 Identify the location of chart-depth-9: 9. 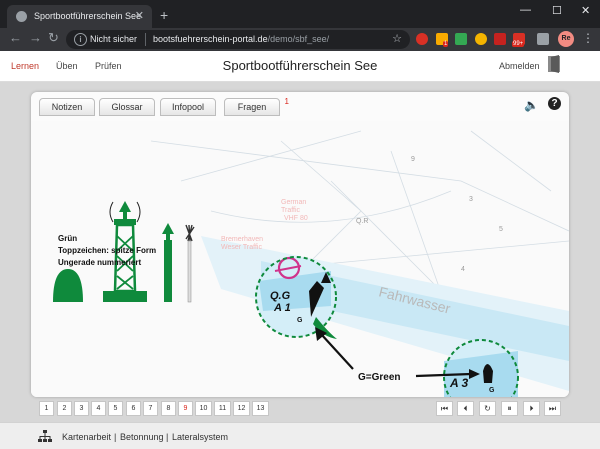
(413, 159).